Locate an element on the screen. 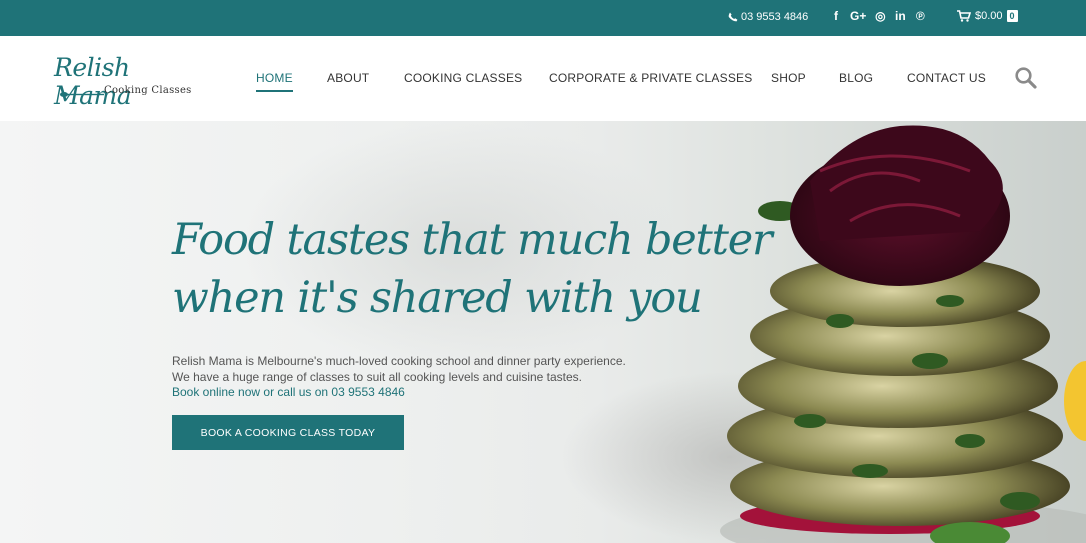 The width and height of the screenshot is (1086, 543). instagram-icon: ◎ is located at coordinates (880, 16).